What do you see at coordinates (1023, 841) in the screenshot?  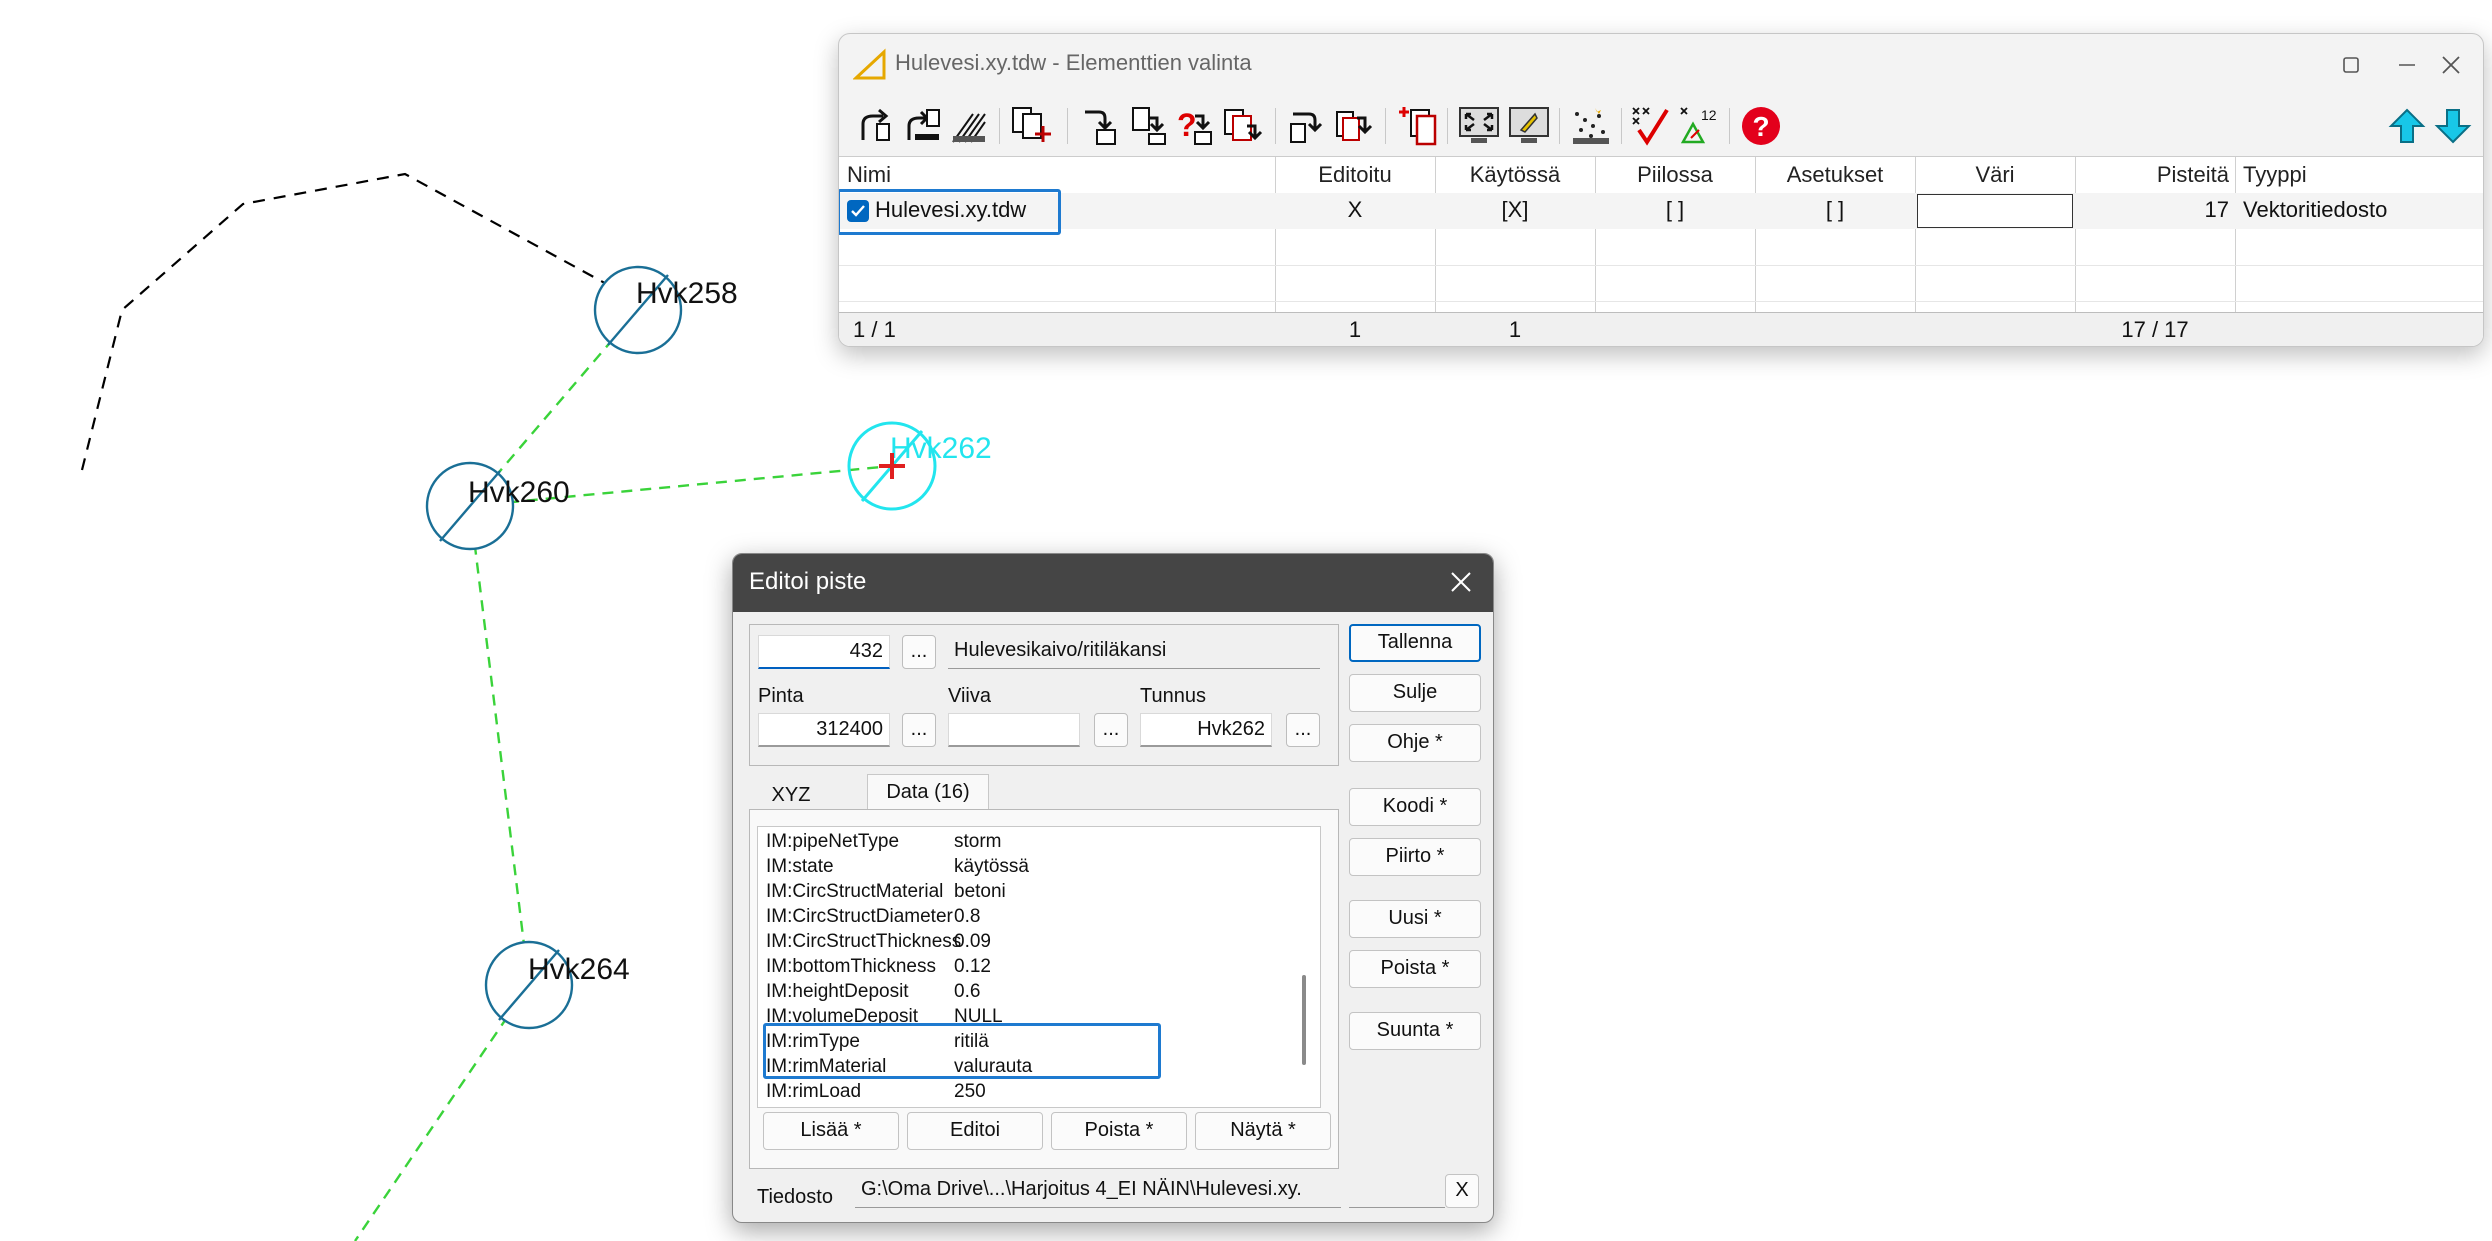 I see `data-row: IM:pipeNetType storm` at bounding box center [1023, 841].